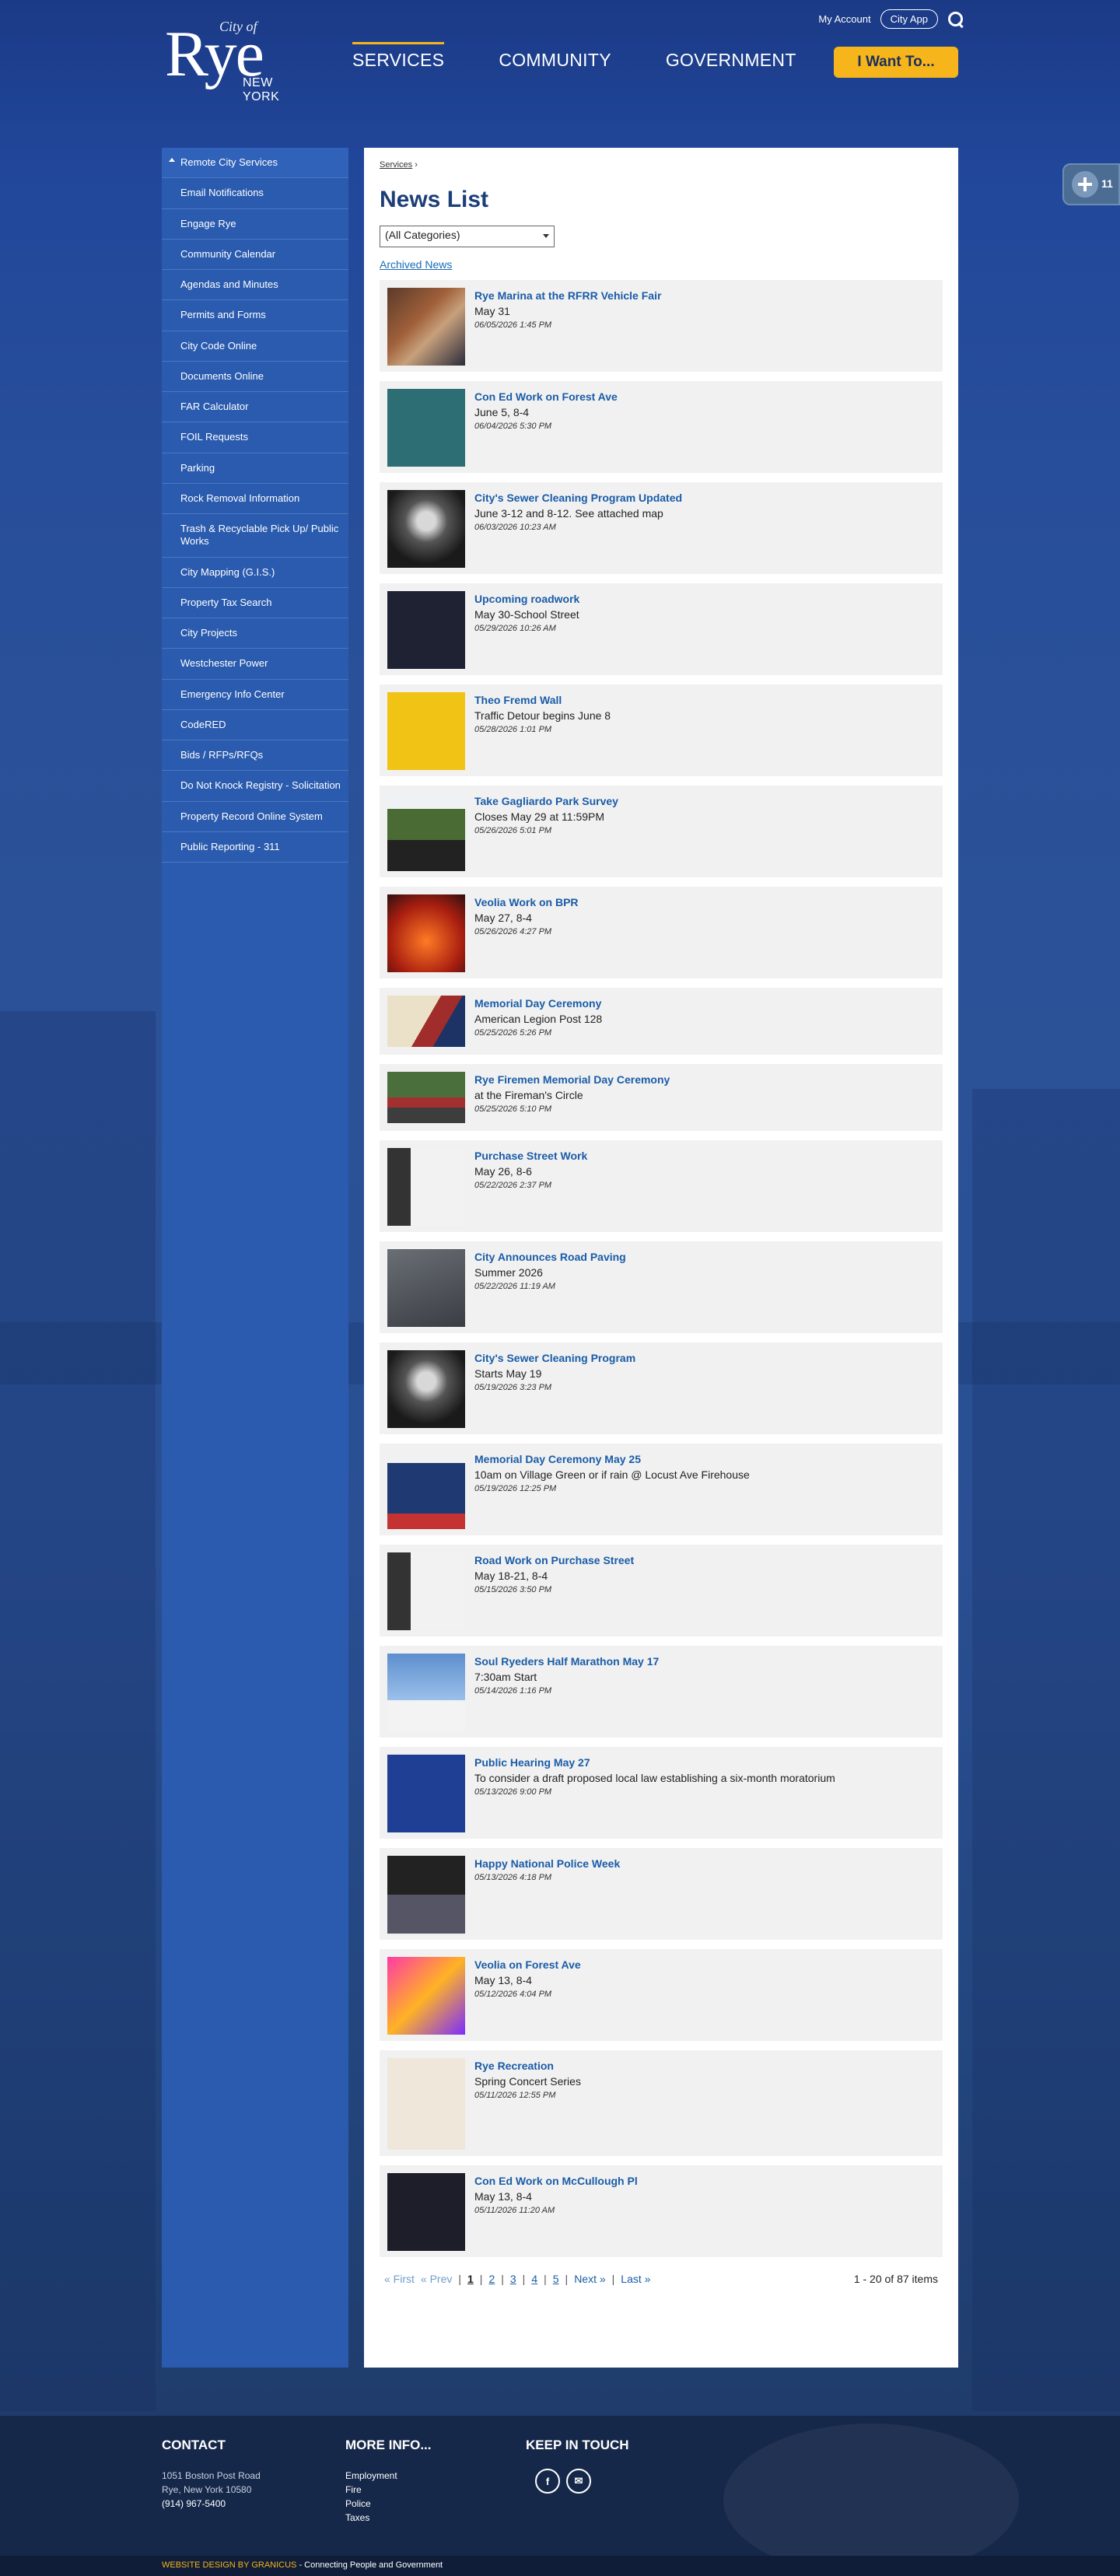 The height and width of the screenshot is (2576, 1120). Describe the element at coordinates (546, 801) in the screenshot. I see `news-title-link: Take Gagliardo Park Survey` at that location.